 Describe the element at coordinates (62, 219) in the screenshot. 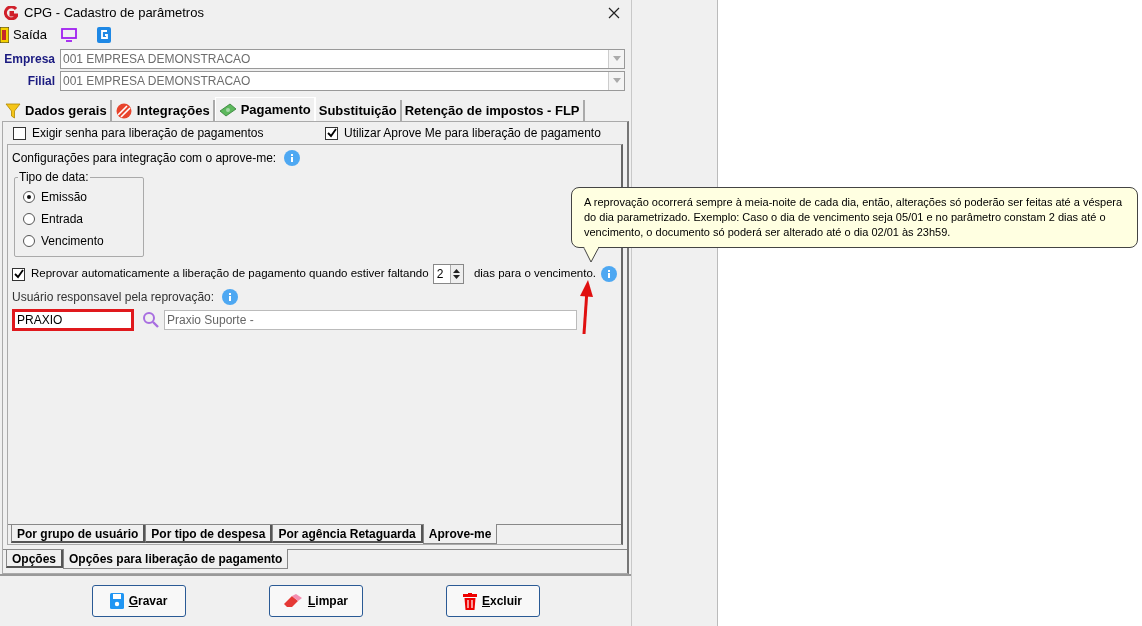

I see `radio-label: Entrada` at that location.